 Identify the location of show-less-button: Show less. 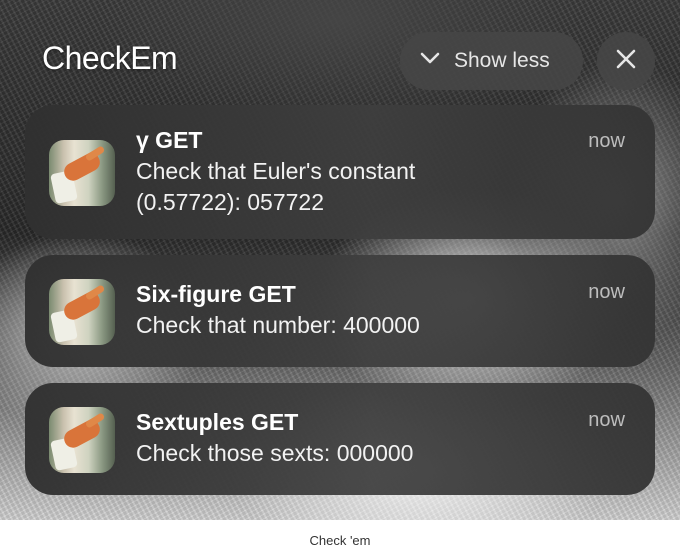
(491, 61).